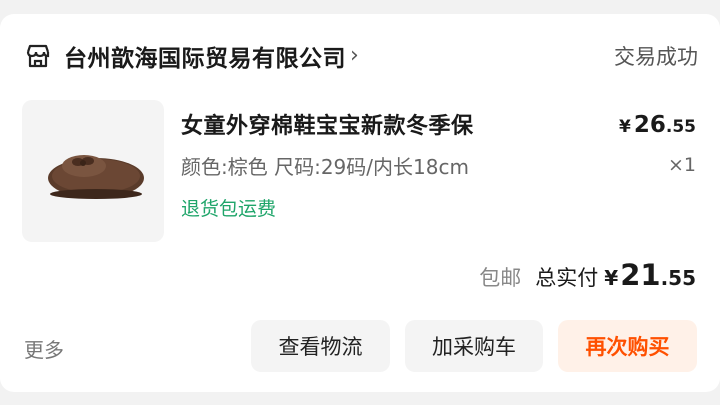  I want to click on shop-header: 台州歆海国际贸易有限公司 › 交易成功, so click(361, 56).